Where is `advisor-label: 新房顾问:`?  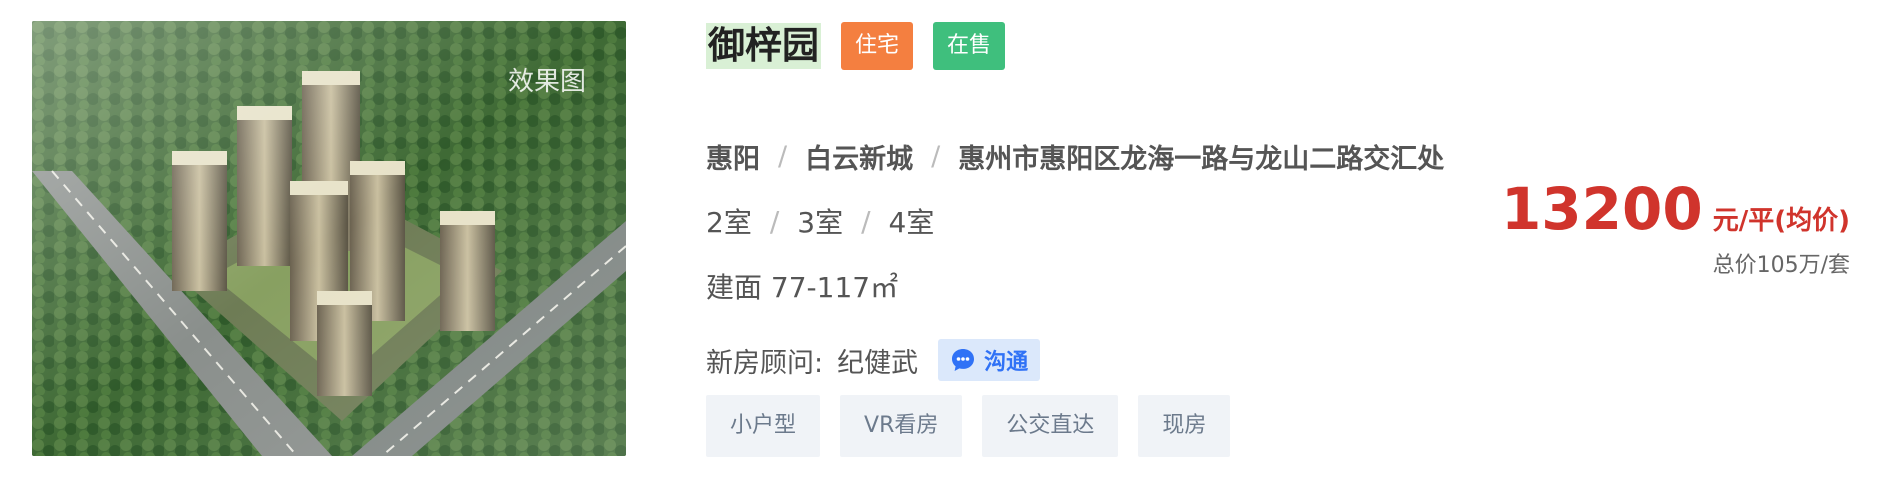 advisor-label: 新房顾问: is located at coordinates (765, 363).